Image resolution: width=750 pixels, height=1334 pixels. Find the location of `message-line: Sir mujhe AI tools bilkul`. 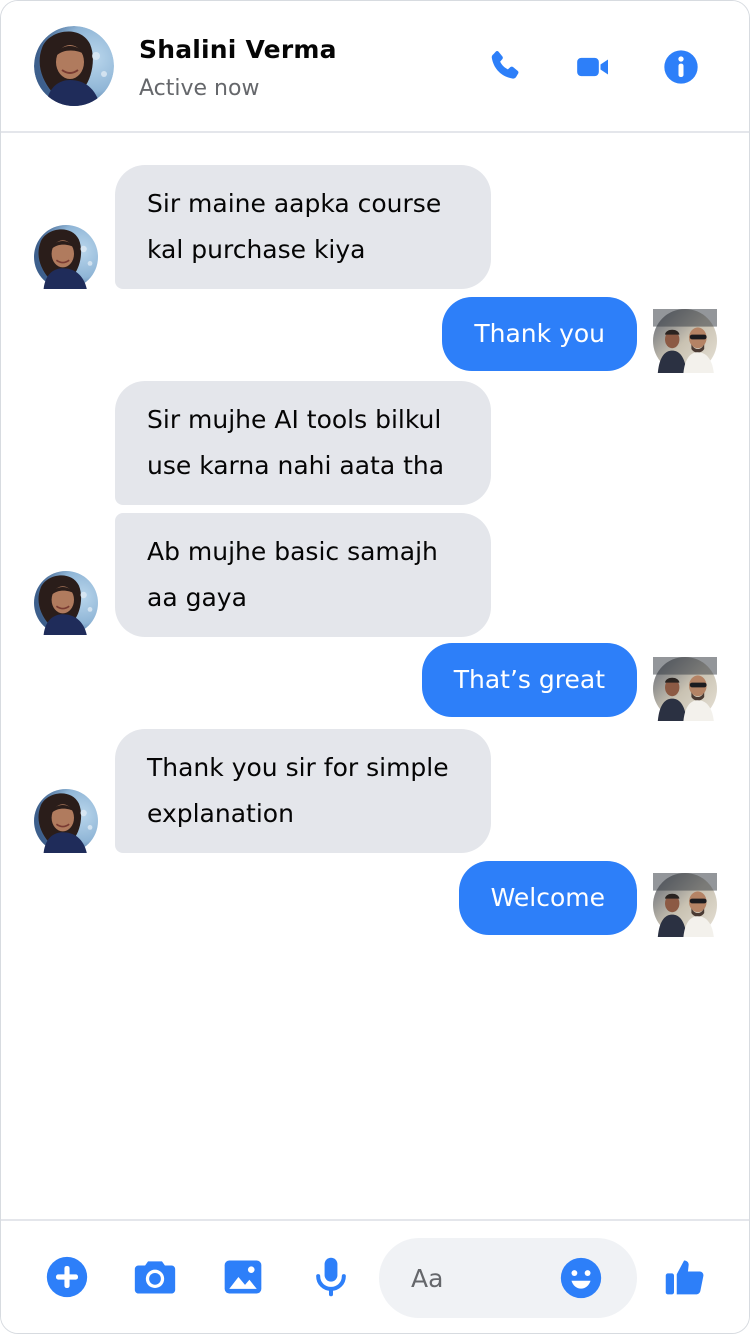

message-line: Sir mujhe AI tools bilkul is located at coordinates (294, 419).